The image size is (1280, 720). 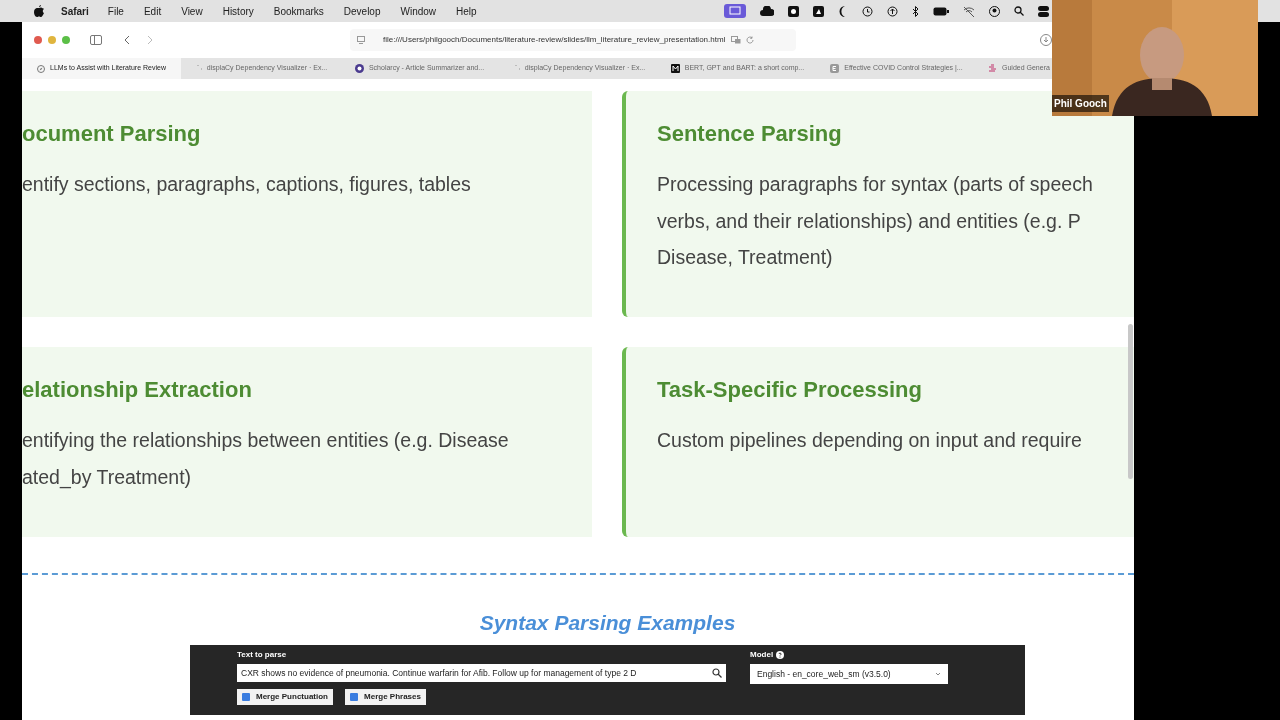 I want to click on field-label: Text to parse, so click(x=262, y=655).